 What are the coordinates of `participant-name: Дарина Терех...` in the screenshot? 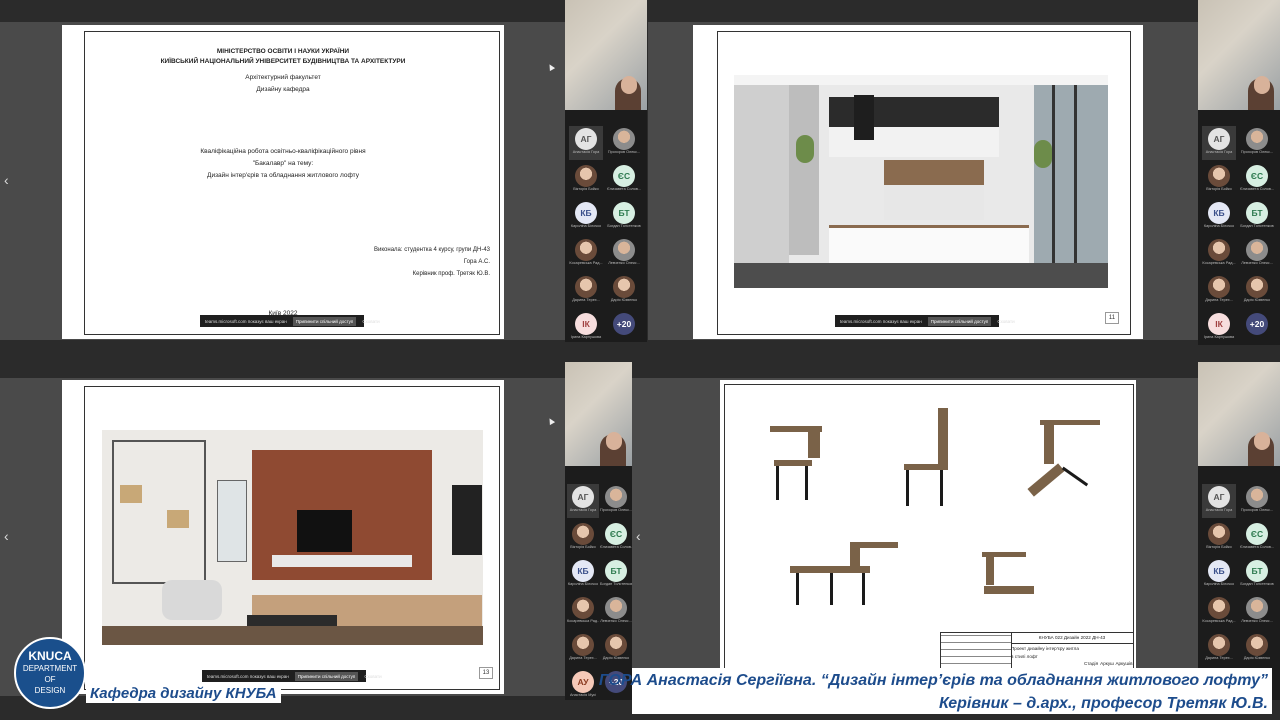 It's located at (1219, 658).